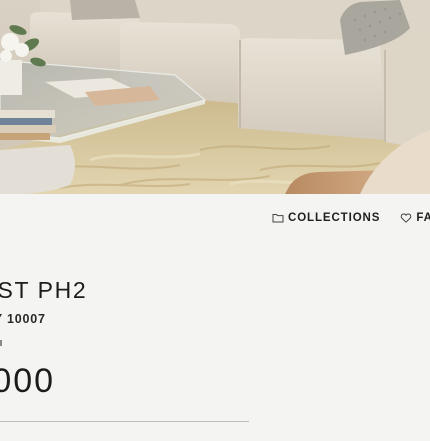 The height and width of the screenshot is (441, 430). What do you see at coordinates (28, 381) in the screenshot?
I see `listing-price: 0,000` at bounding box center [28, 381].